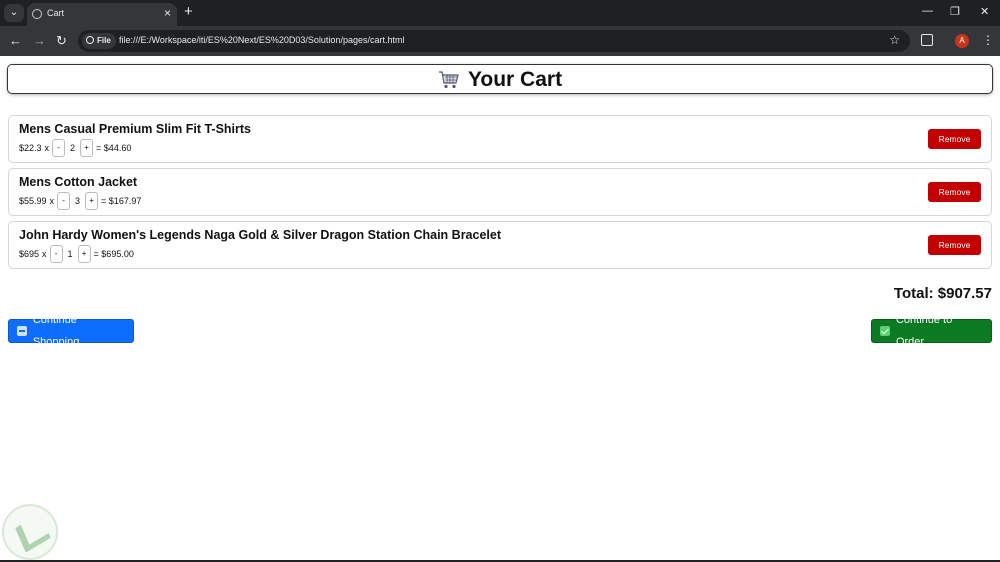 This screenshot has height=562, width=1000. Describe the element at coordinates (894, 40) in the screenshot. I see `star-icon: ☆` at that location.